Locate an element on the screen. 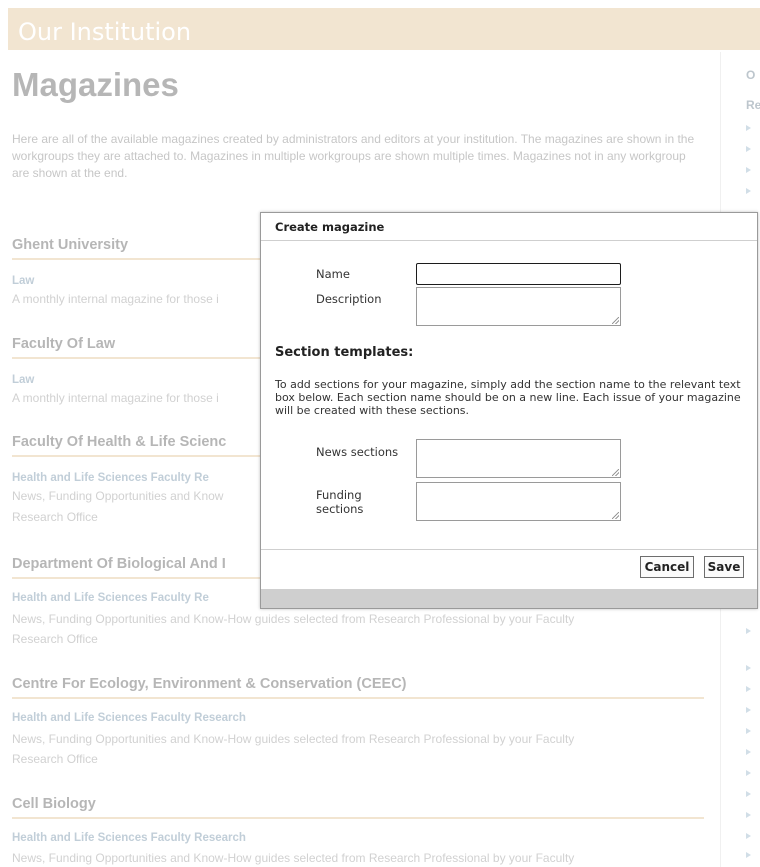 Image resolution: width=760 pixels, height=867 pixels. description-textarea is located at coordinates (518, 306).